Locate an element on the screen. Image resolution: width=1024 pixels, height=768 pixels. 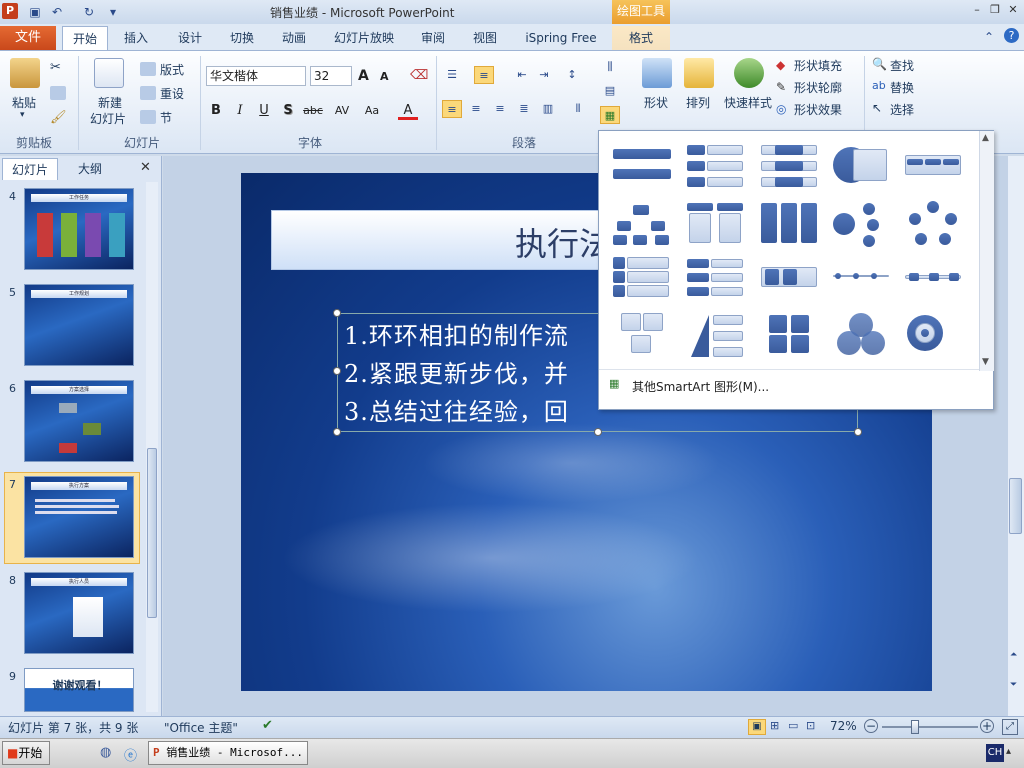
strikethrough-button: abc is located at coordinates (313, 111).